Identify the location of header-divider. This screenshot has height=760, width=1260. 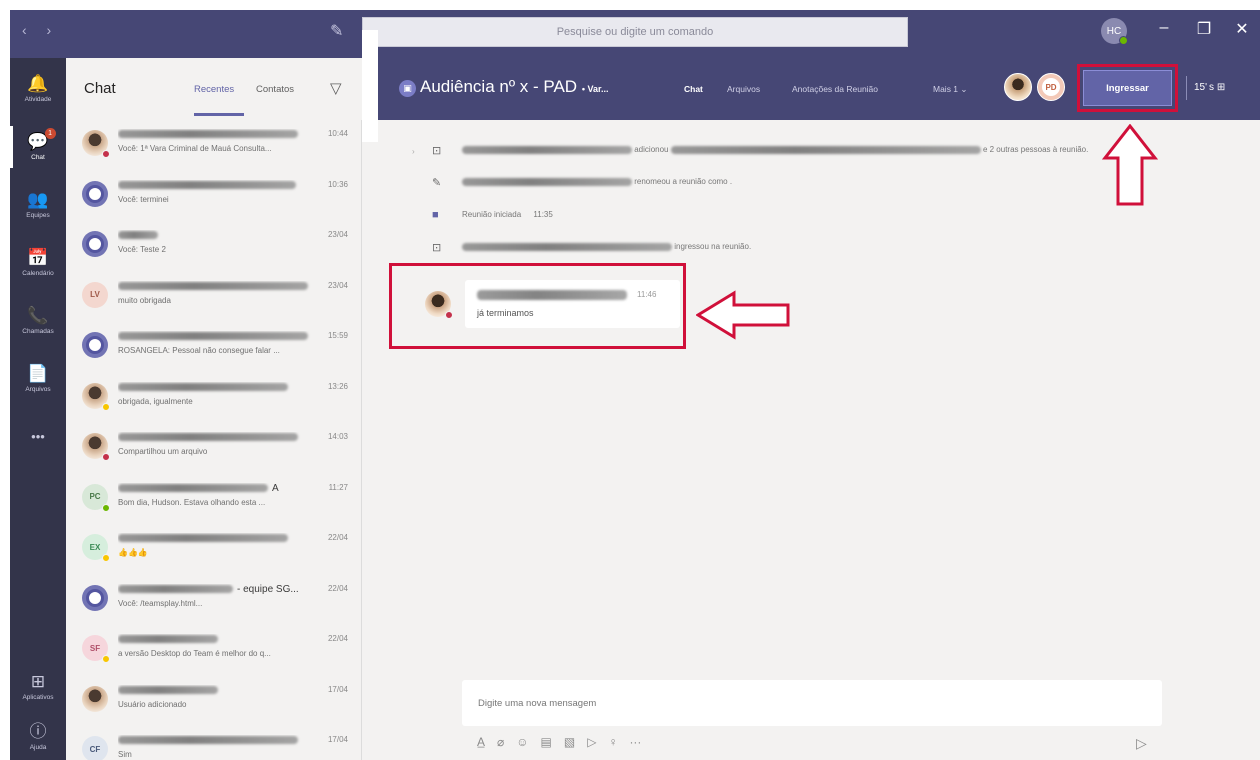
(1186, 88).